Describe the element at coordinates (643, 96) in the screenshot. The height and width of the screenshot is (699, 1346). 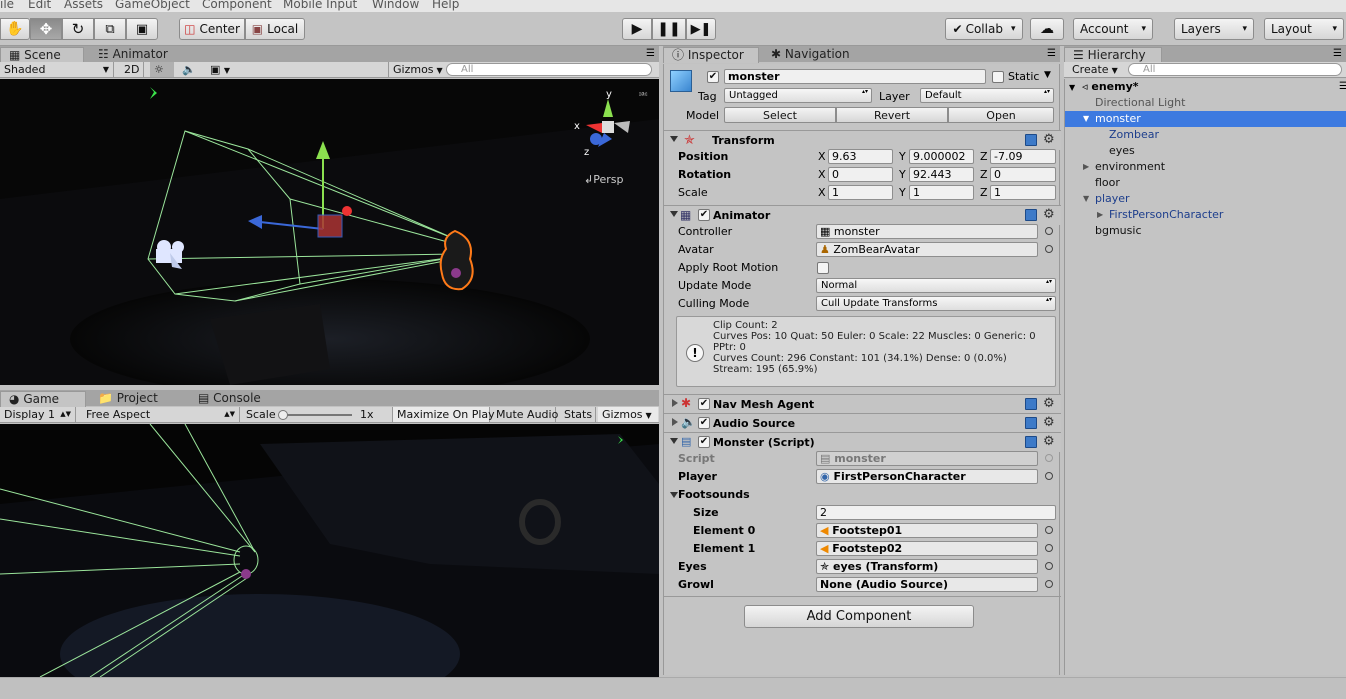
I see `lock-icon: ⎃` at that location.